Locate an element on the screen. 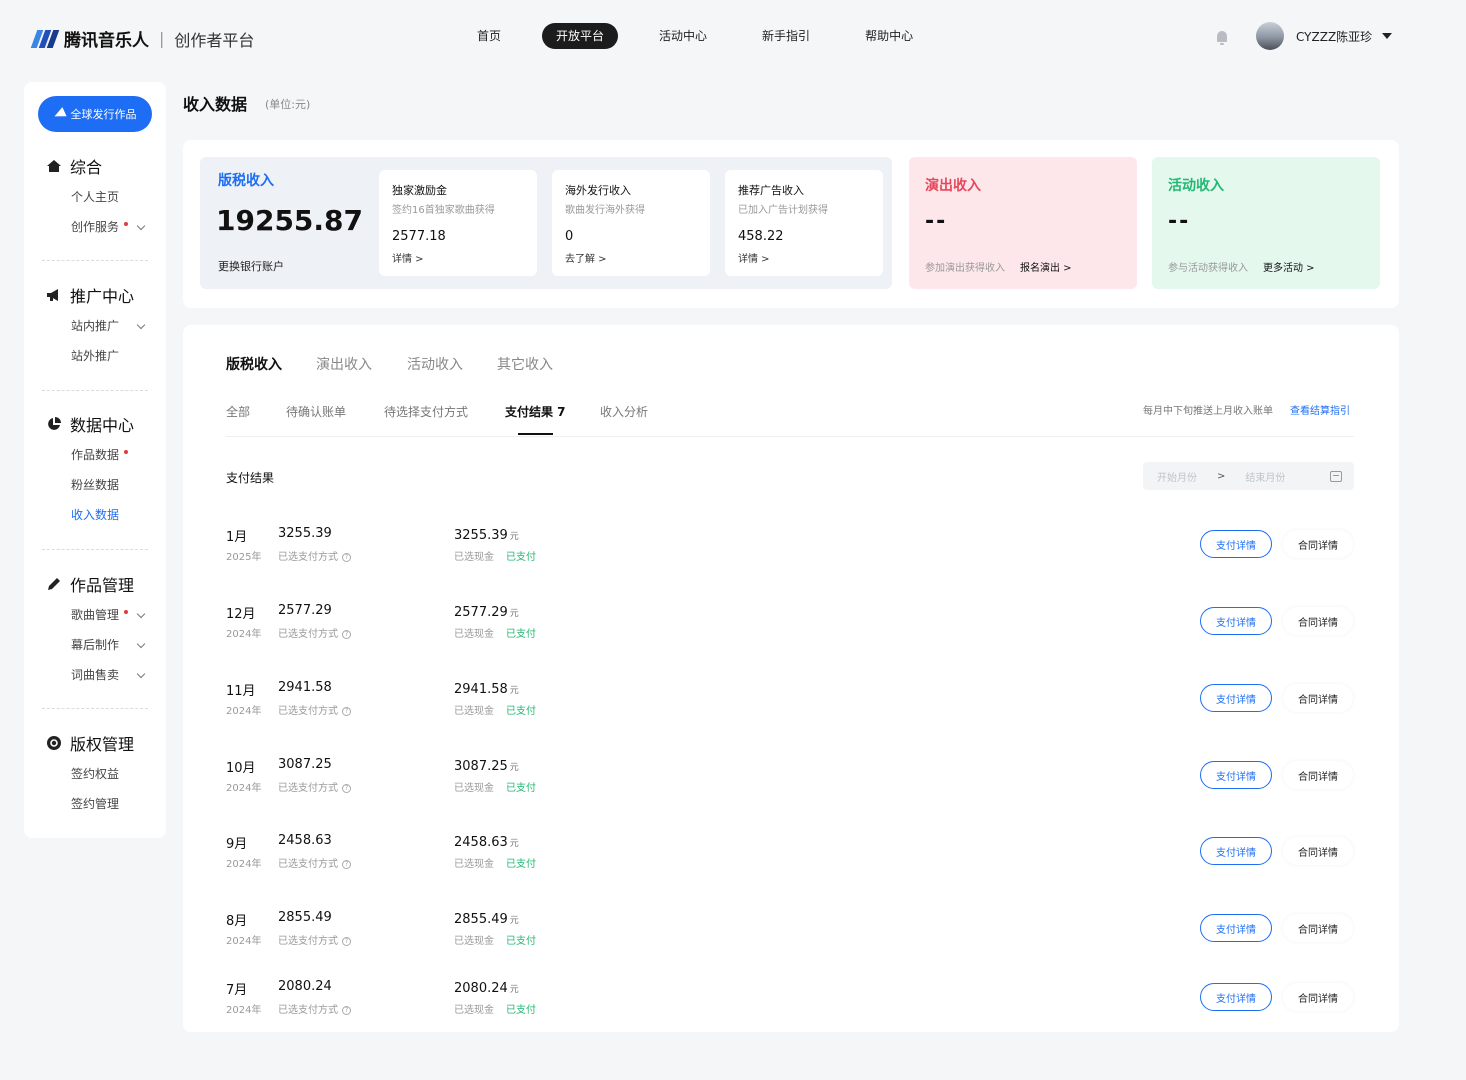  paid-amount-value: 2941.58 is located at coordinates (481, 689).